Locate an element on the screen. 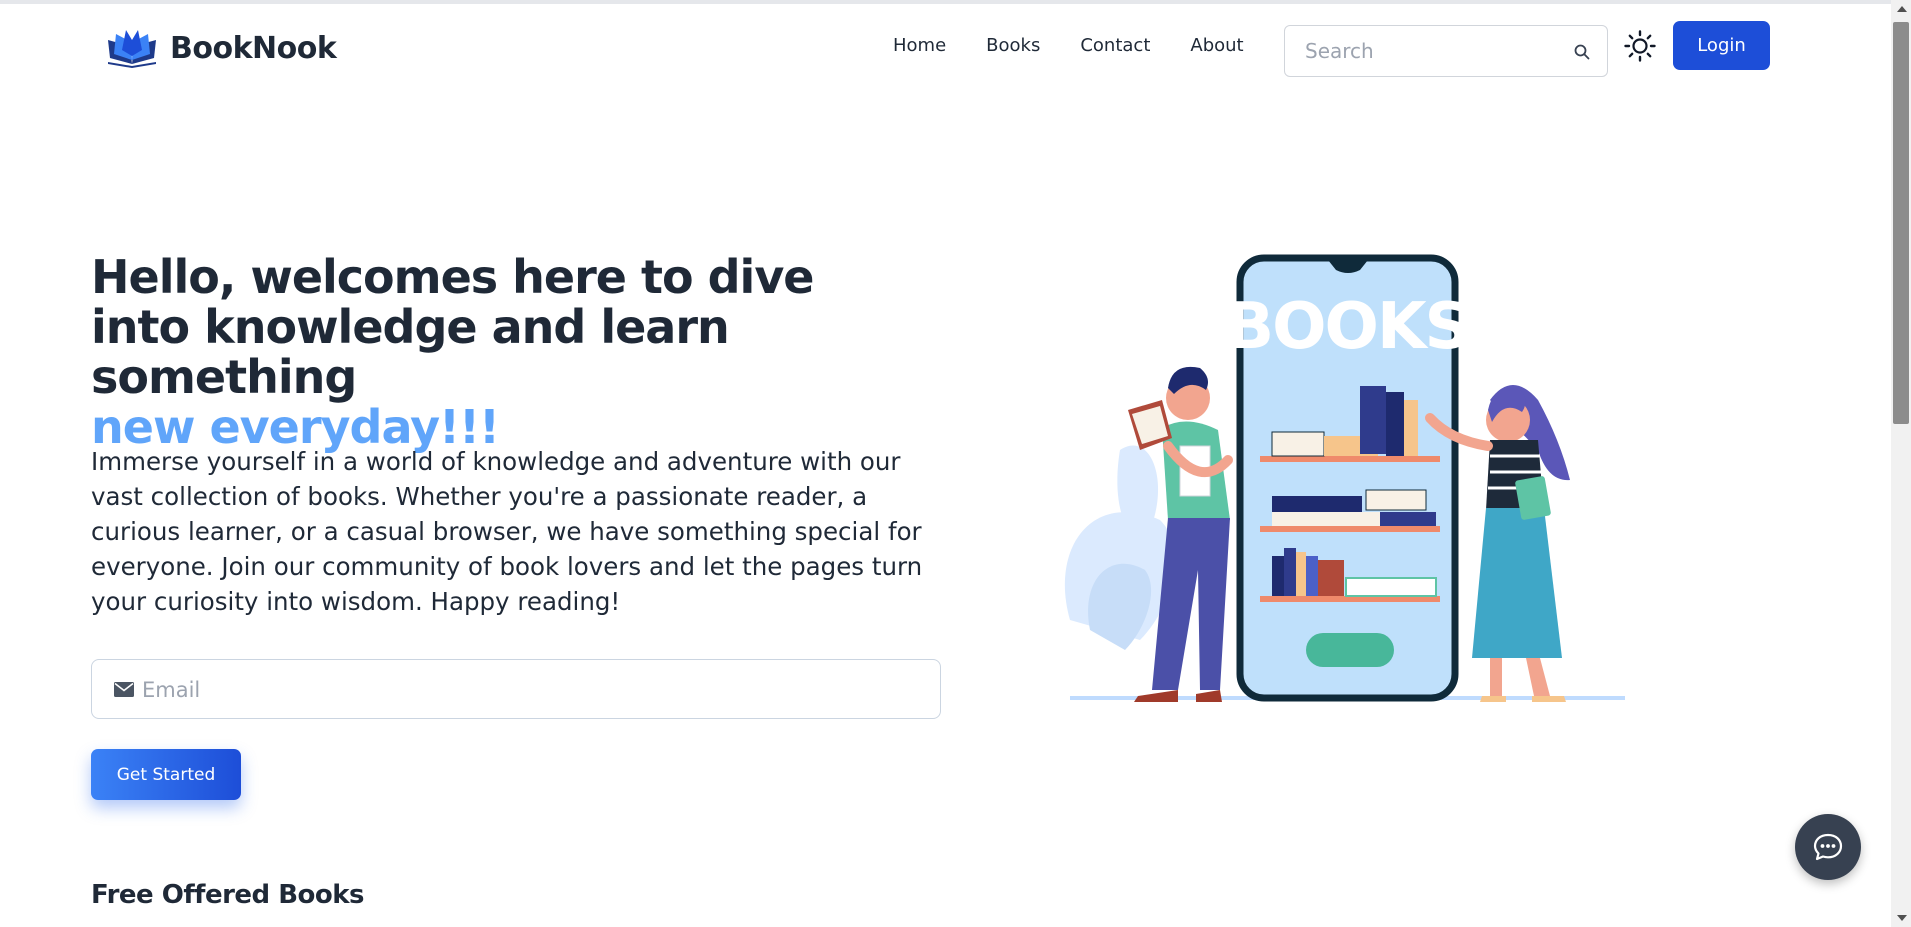 Image resolution: width=1911 pixels, height=927 pixels. get-started-button: Get Started is located at coordinates (166, 774).